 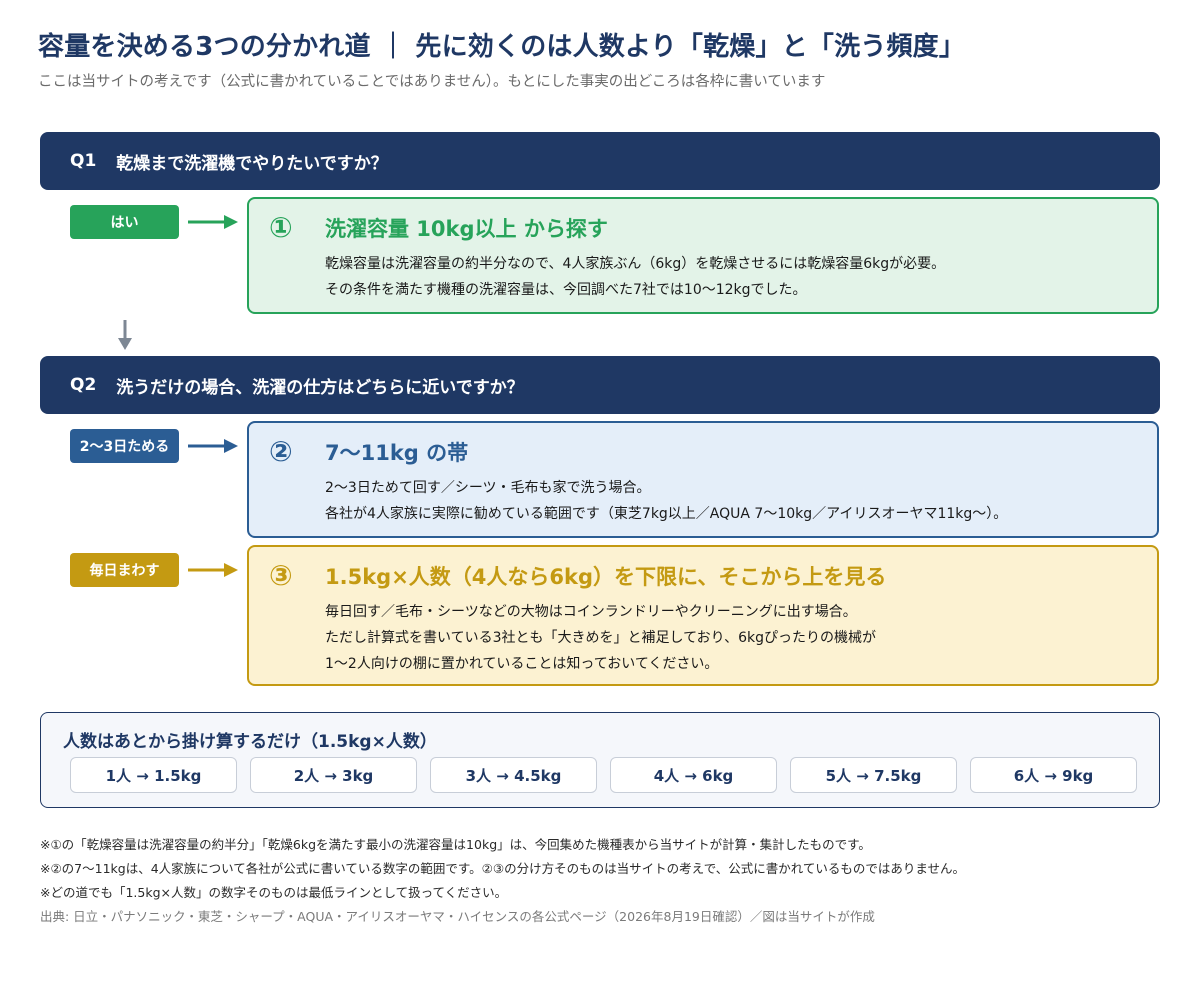 What do you see at coordinates (83, 161) in the screenshot?
I see `question-1-number: Q1` at bounding box center [83, 161].